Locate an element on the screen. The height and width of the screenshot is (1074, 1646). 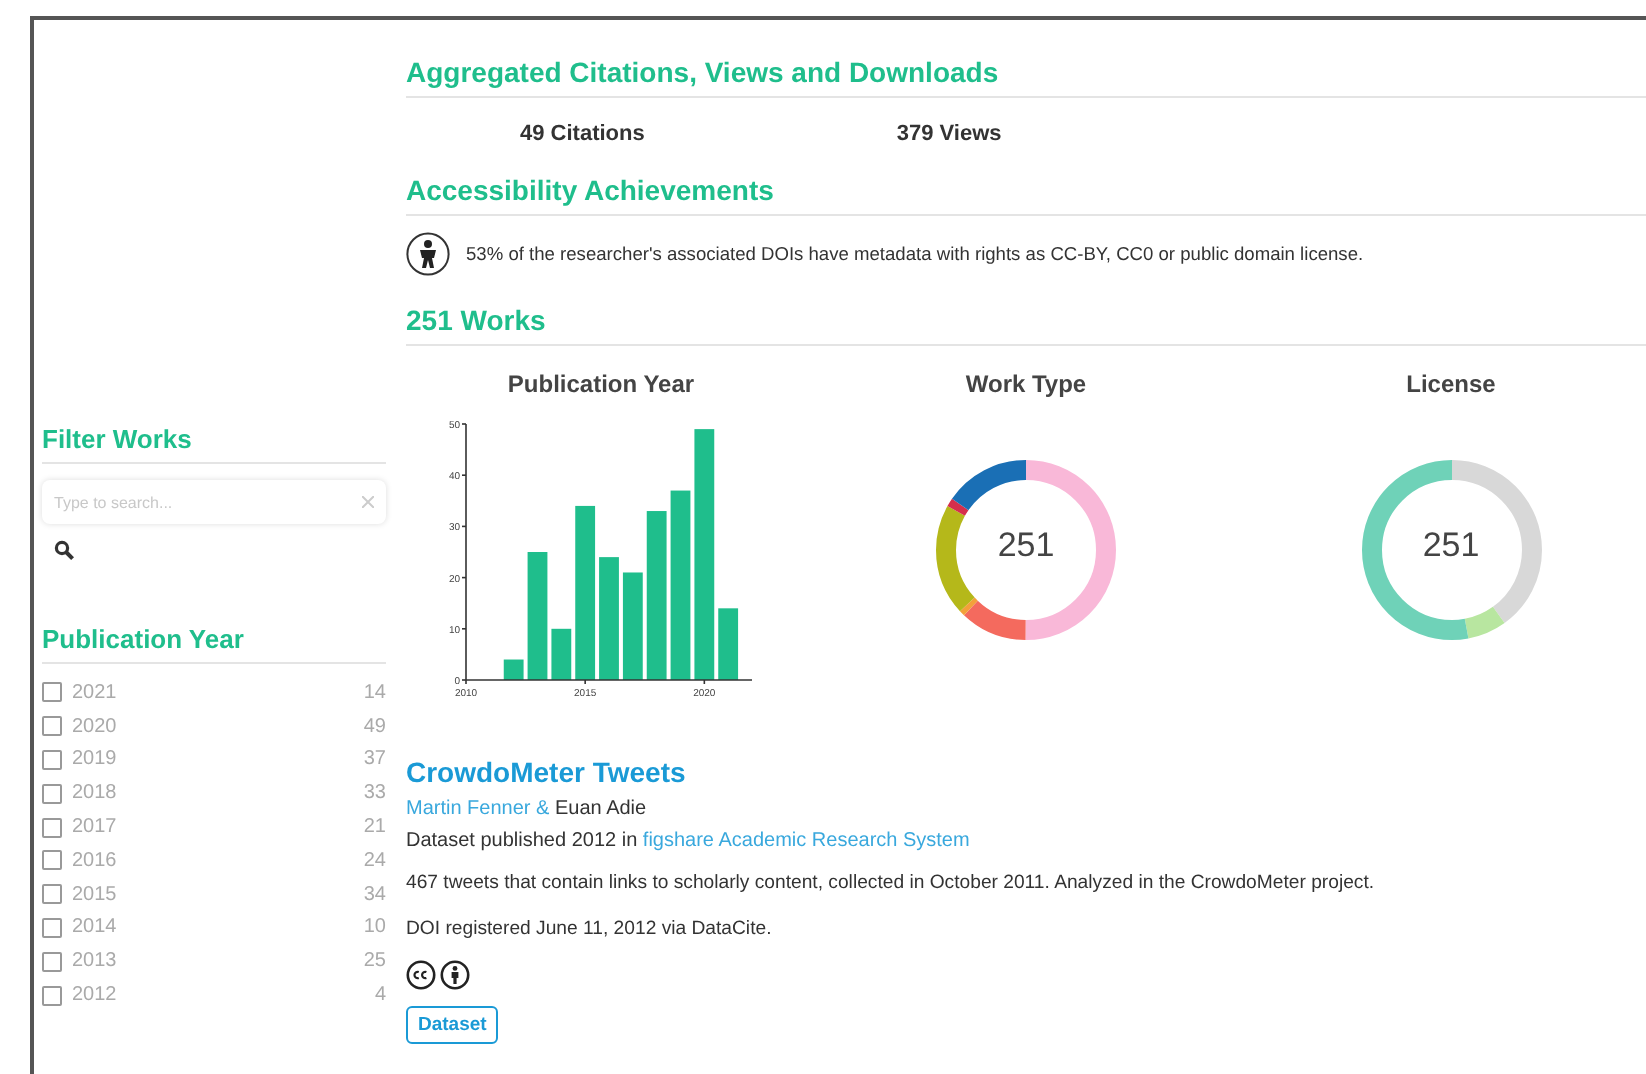
work-description: 467 tweets that contain links to scholarly content, collected in October 2011. Analyzed in the CrowdoMeter project. is located at coordinates (891, 883).